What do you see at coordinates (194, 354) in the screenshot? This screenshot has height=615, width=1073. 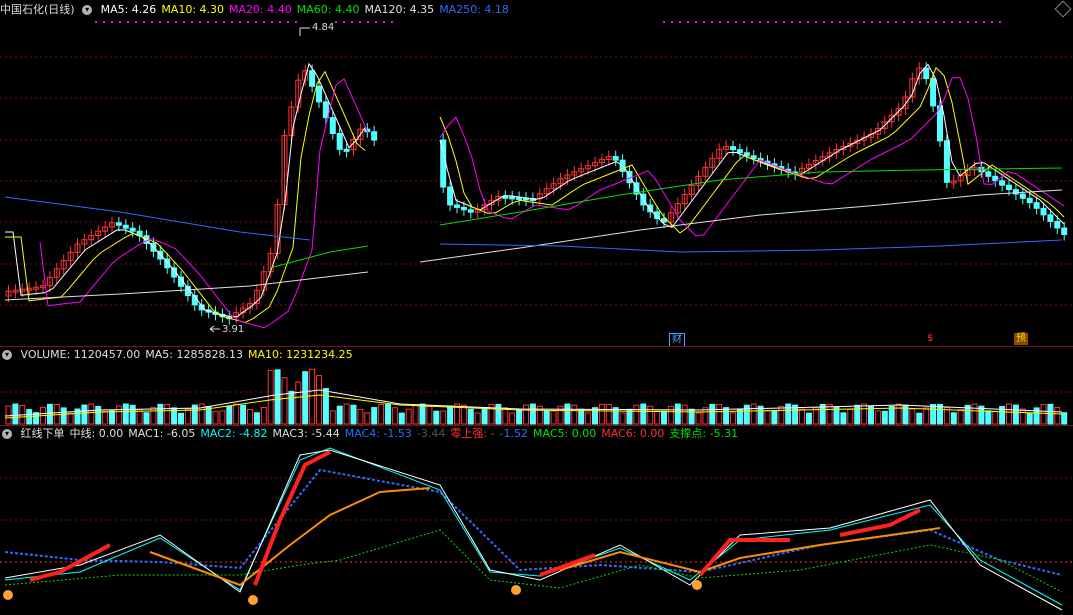 I see `volume-indicator: MA5: 1285828.13` at bounding box center [194, 354].